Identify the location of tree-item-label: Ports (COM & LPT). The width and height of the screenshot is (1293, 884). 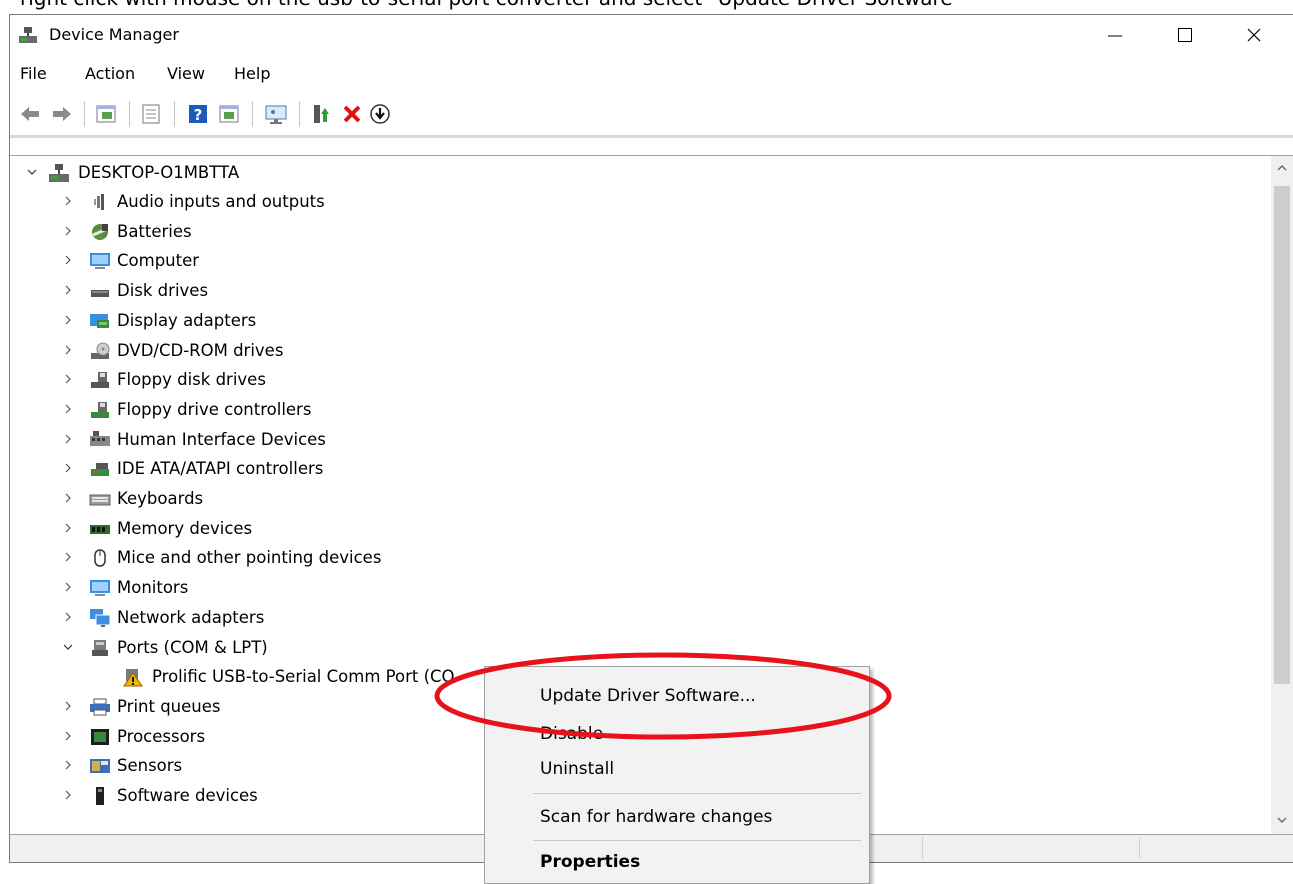
(192, 647).